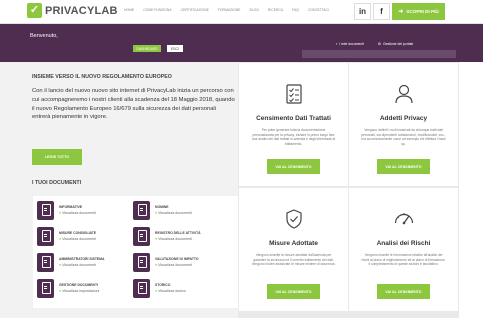  I want to click on checklist-icon, so click(294, 94).